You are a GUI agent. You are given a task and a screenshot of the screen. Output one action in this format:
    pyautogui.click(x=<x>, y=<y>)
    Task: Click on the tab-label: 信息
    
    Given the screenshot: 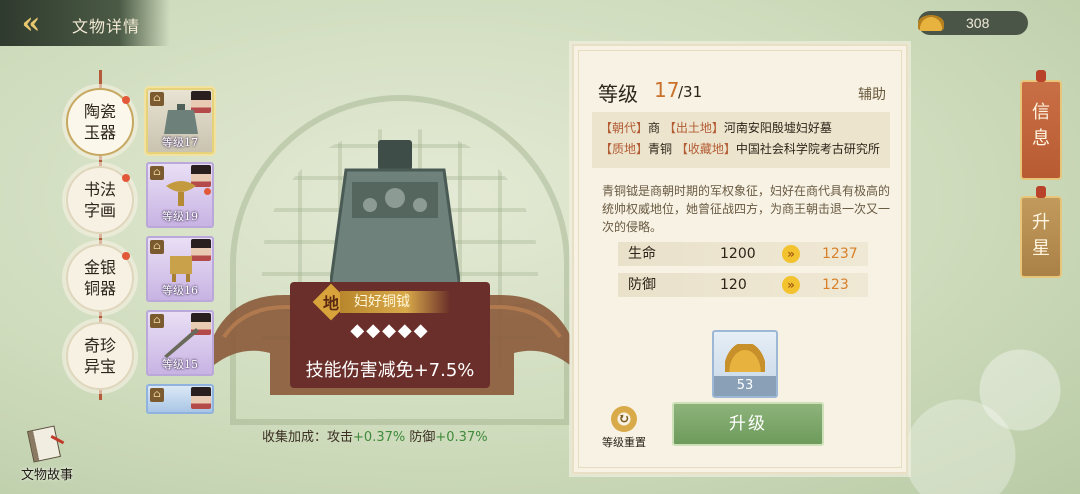 What is the action you would take?
    pyautogui.click(x=1041, y=125)
    